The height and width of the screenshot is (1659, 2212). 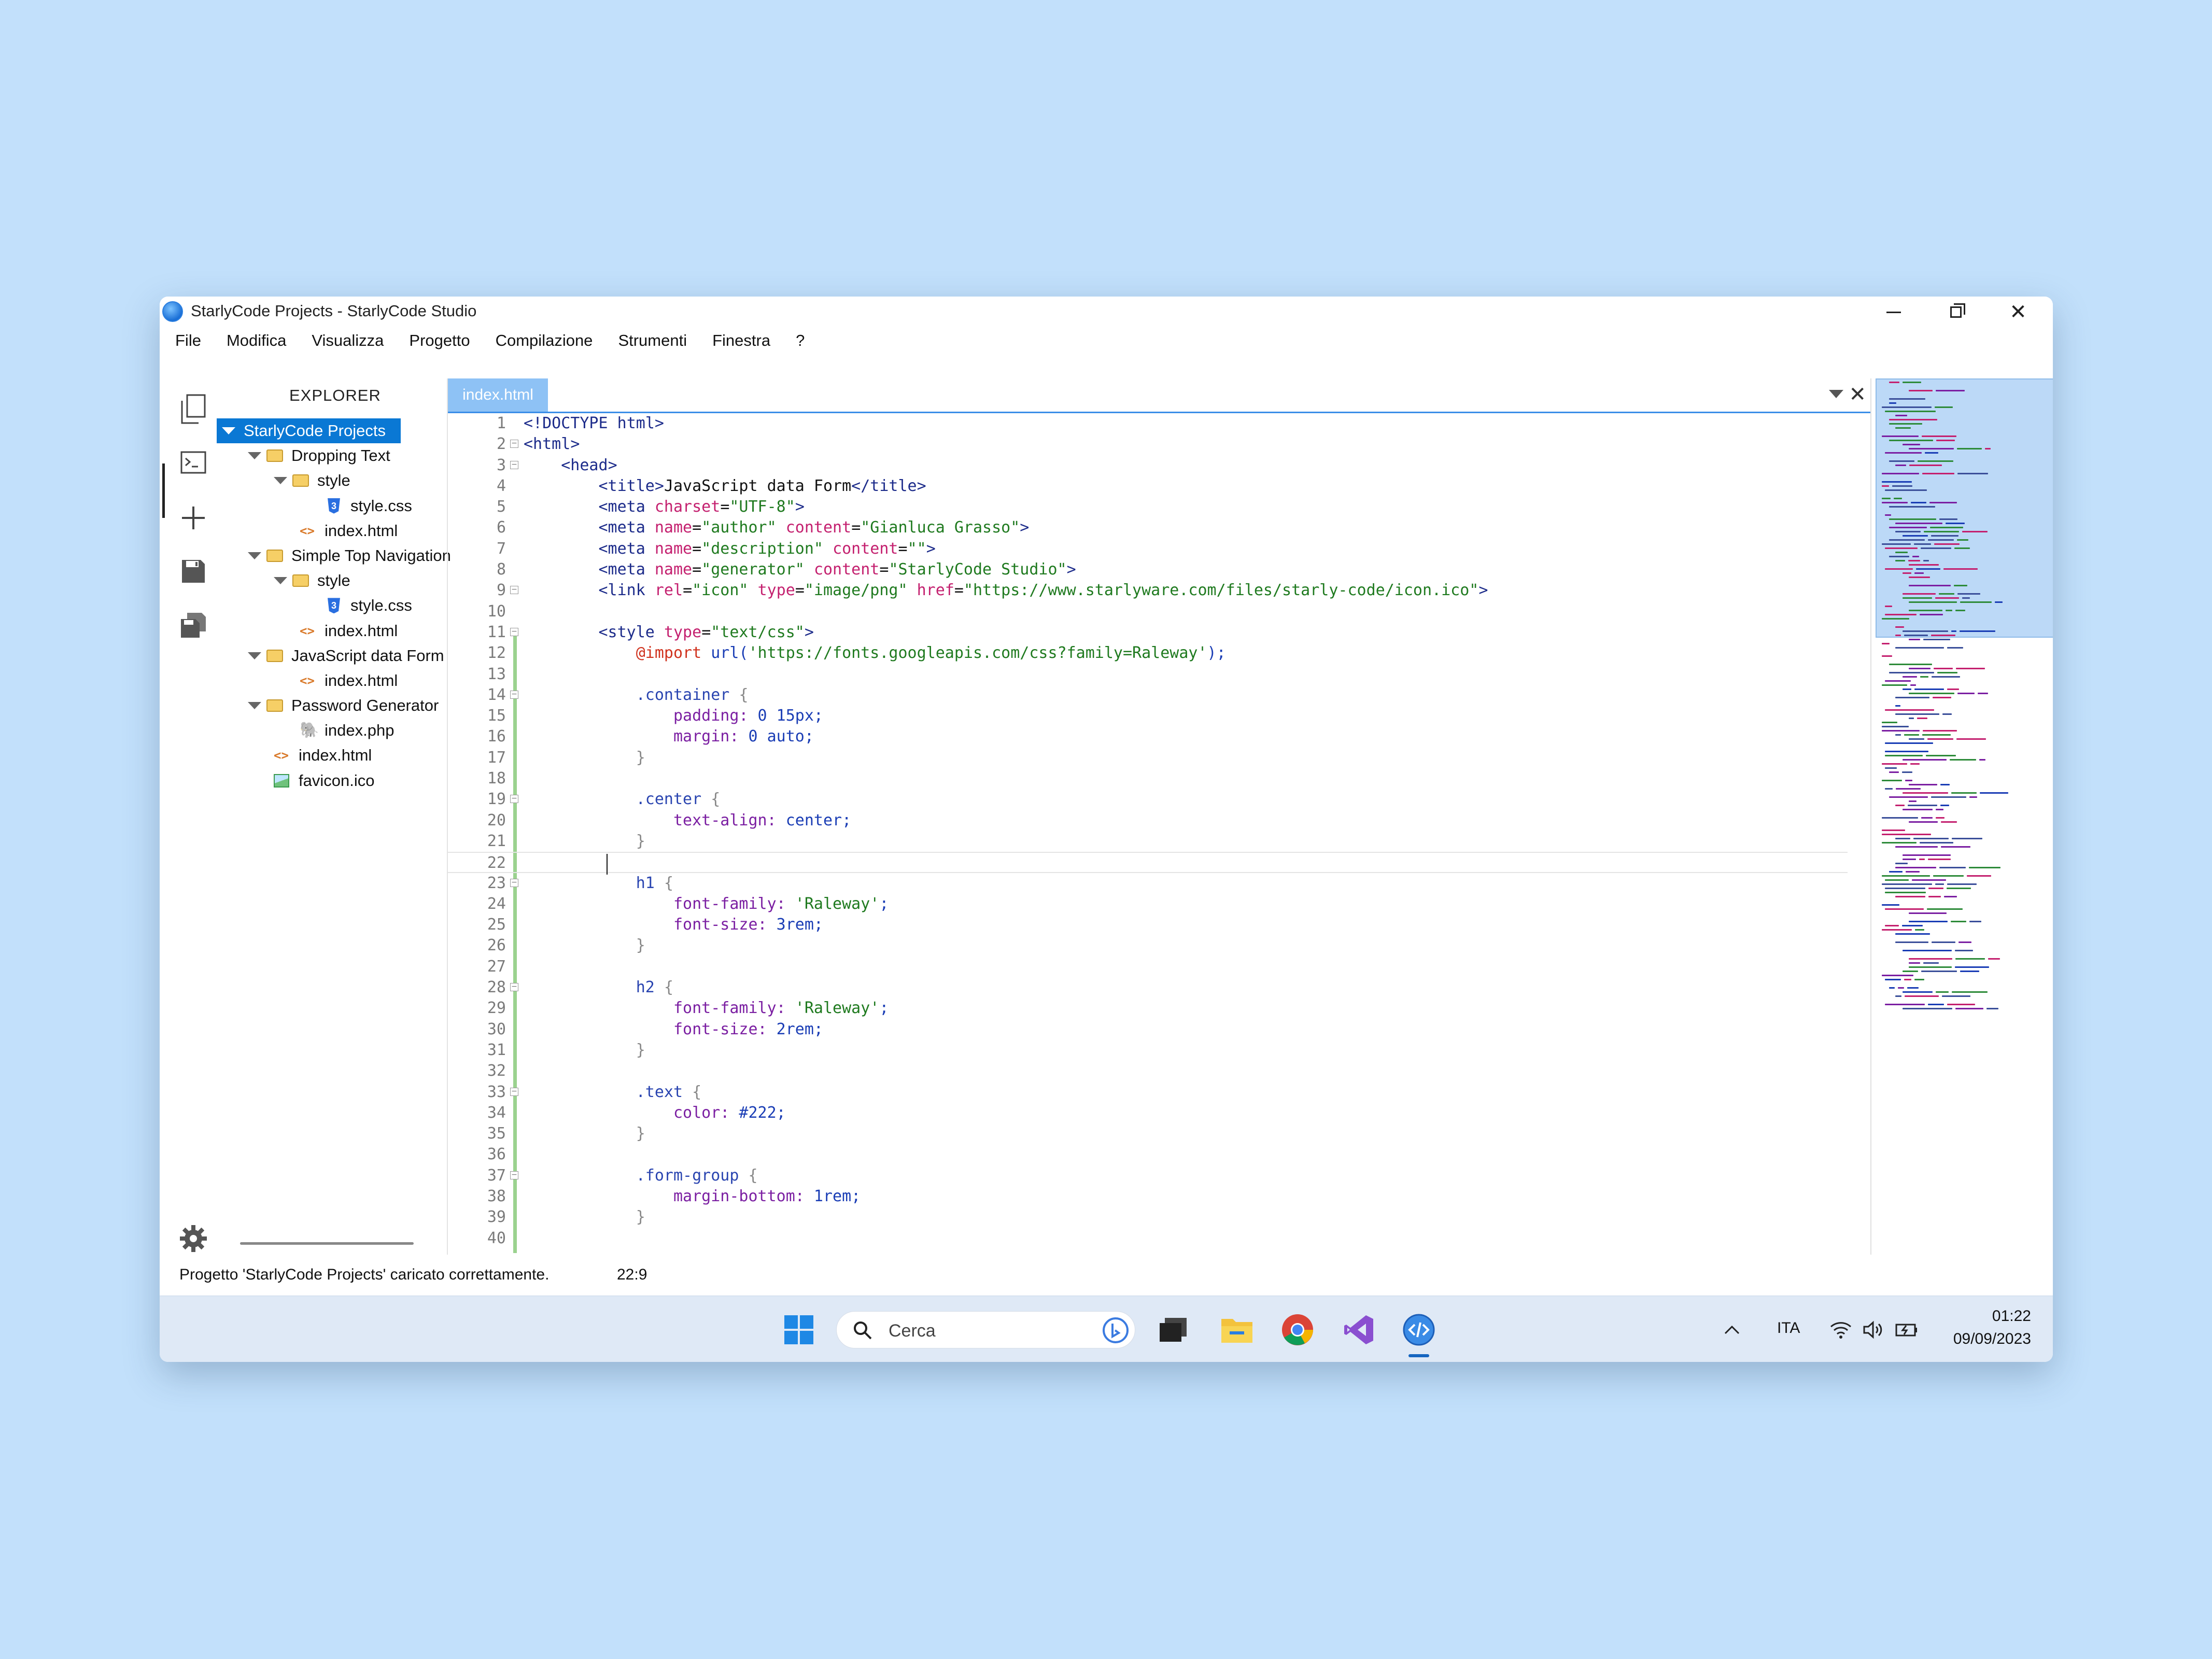 I want to click on tree-item: 🐘 index.php, so click(x=309, y=731).